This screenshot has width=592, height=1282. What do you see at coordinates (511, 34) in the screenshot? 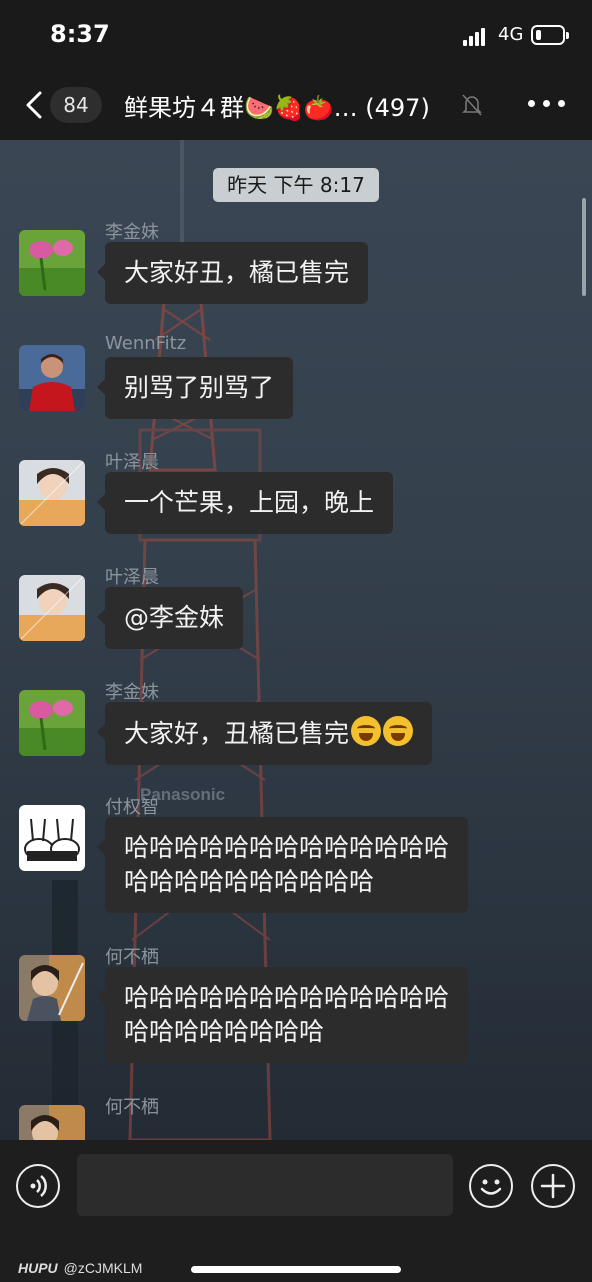
I see `network-type: 4G` at bounding box center [511, 34].